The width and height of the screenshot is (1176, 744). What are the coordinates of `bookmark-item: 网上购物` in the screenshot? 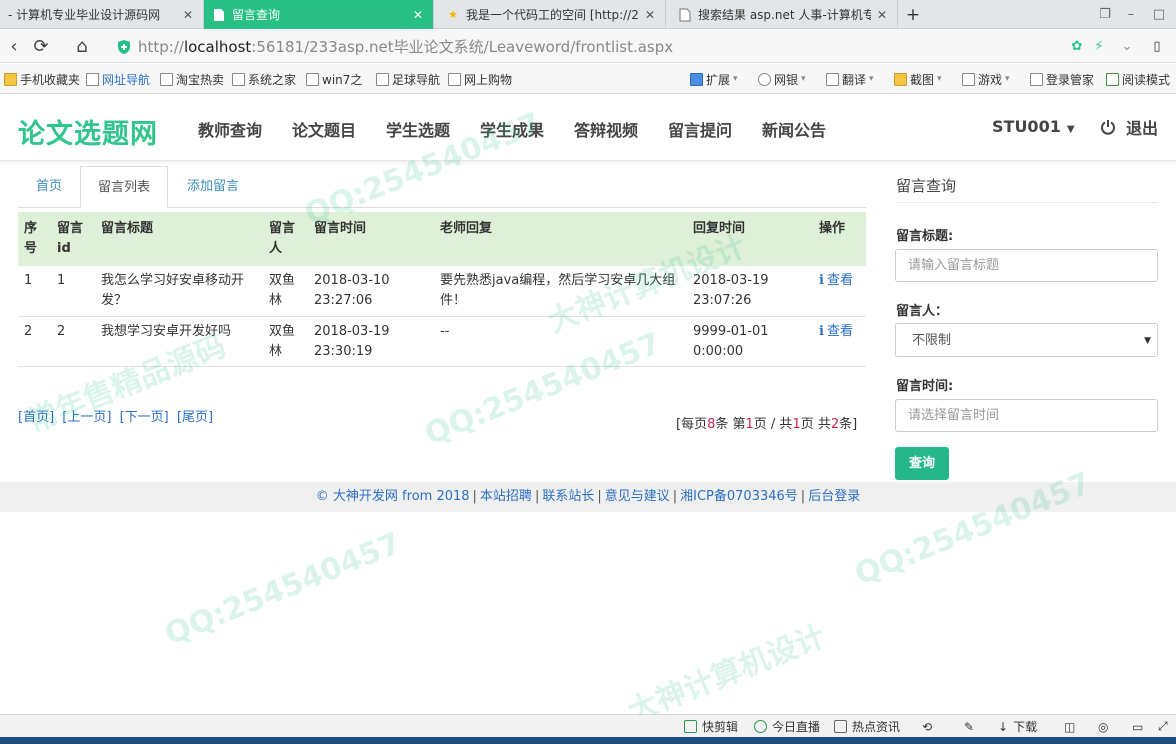 It's located at (480, 79).